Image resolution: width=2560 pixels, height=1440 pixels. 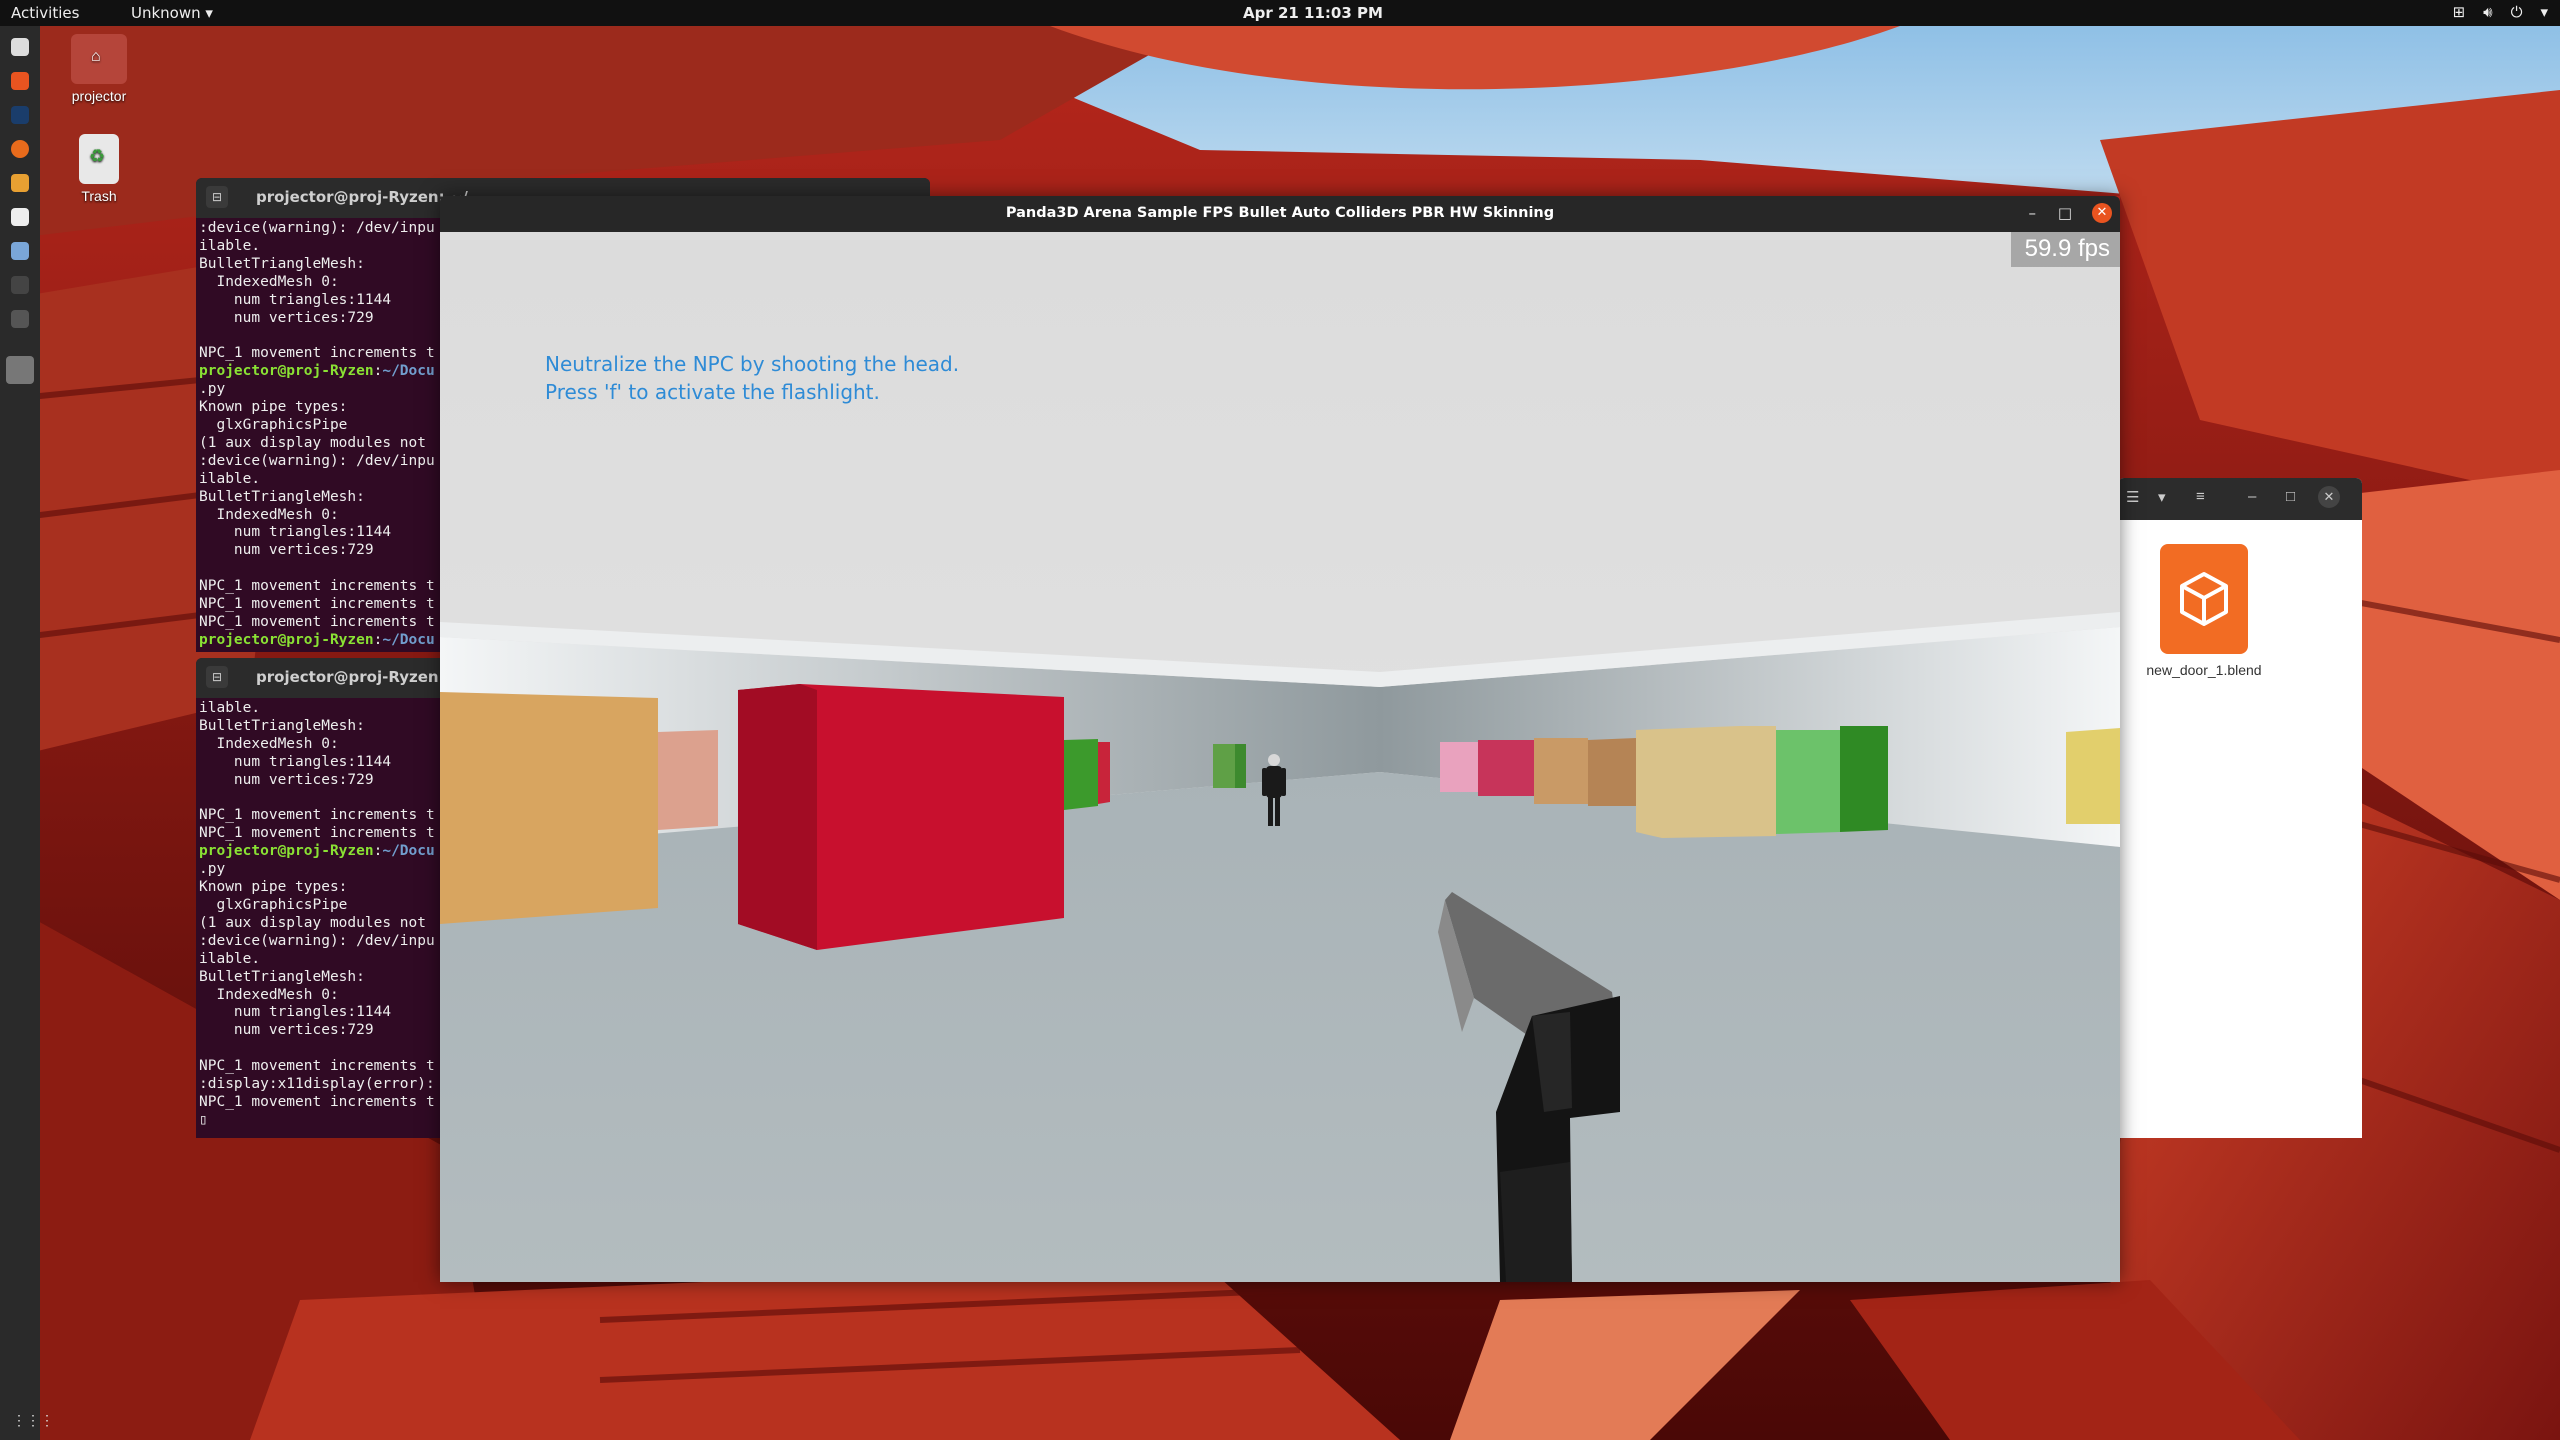 I want to click on blender-app-icon, so click(x=20, y=183).